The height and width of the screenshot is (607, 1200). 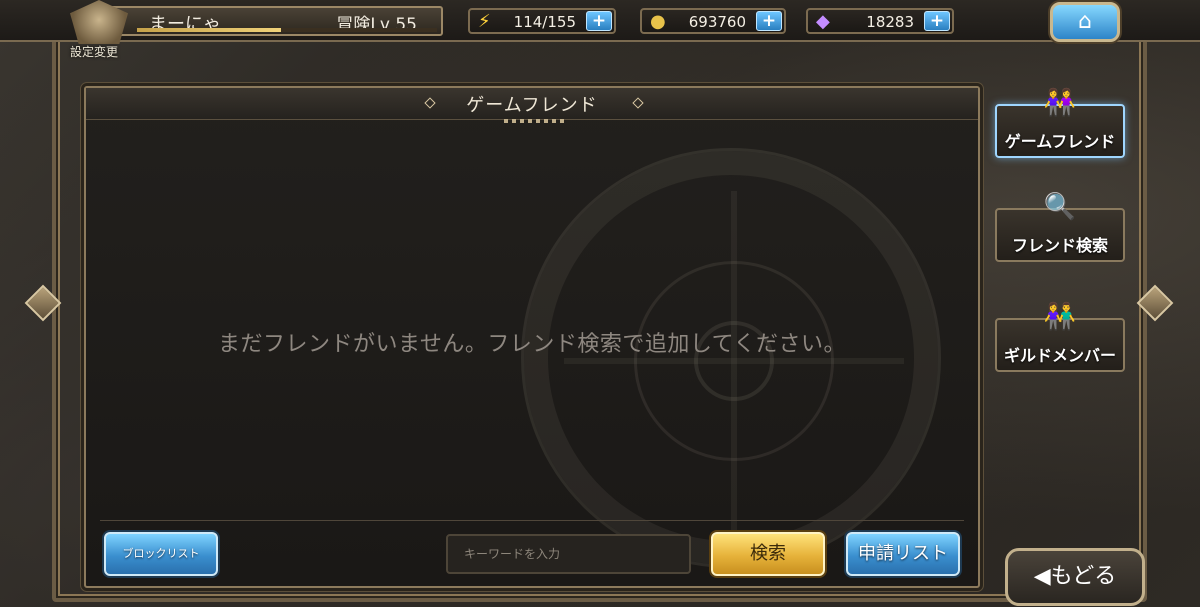 What do you see at coordinates (484, 21) in the screenshot?
I see `lightning-icon: ⚡` at bounding box center [484, 21].